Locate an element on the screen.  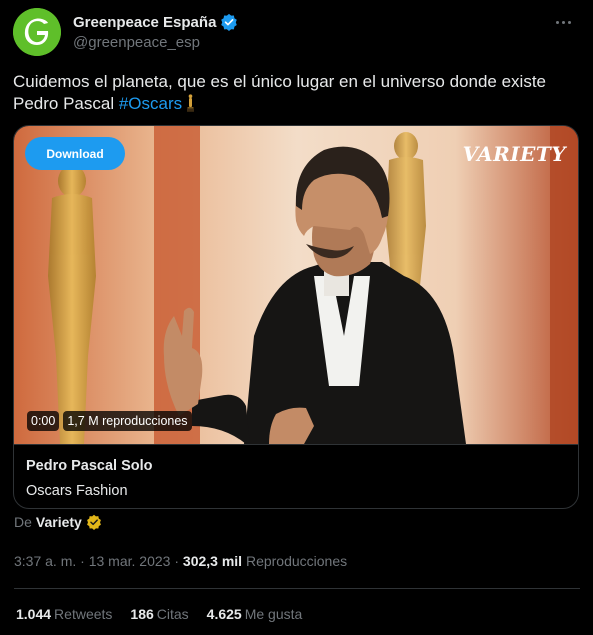
card-footer: Pedro Pascal Solo Oscars Fashion is located at coordinates (296, 476).